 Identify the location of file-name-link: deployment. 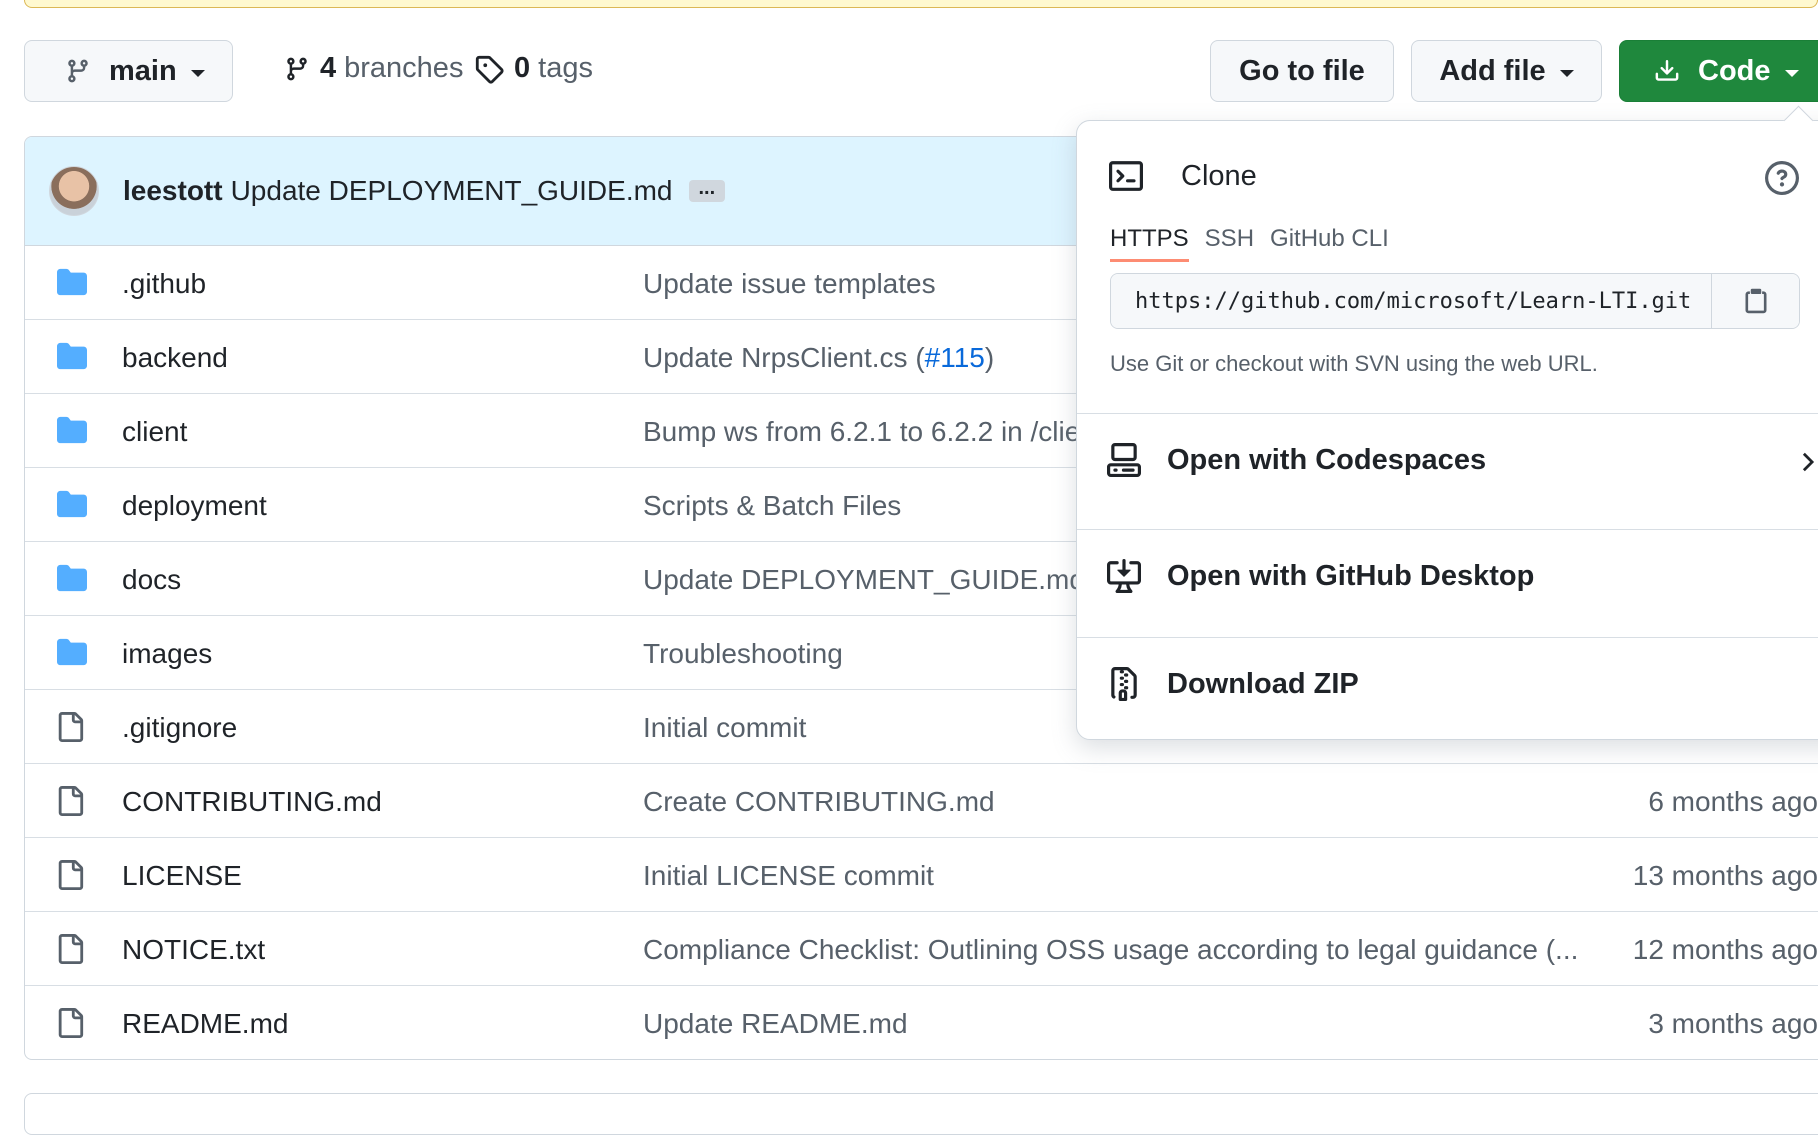
(194, 506).